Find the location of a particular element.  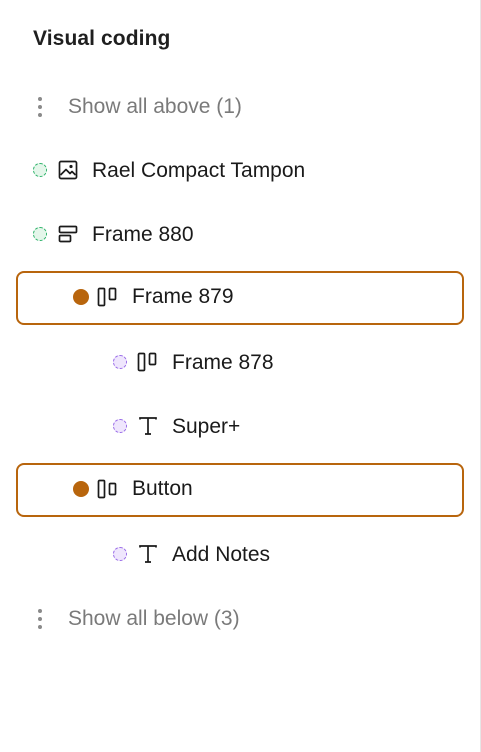

show-all-above-label: Show all above (1) is located at coordinates (155, 106).